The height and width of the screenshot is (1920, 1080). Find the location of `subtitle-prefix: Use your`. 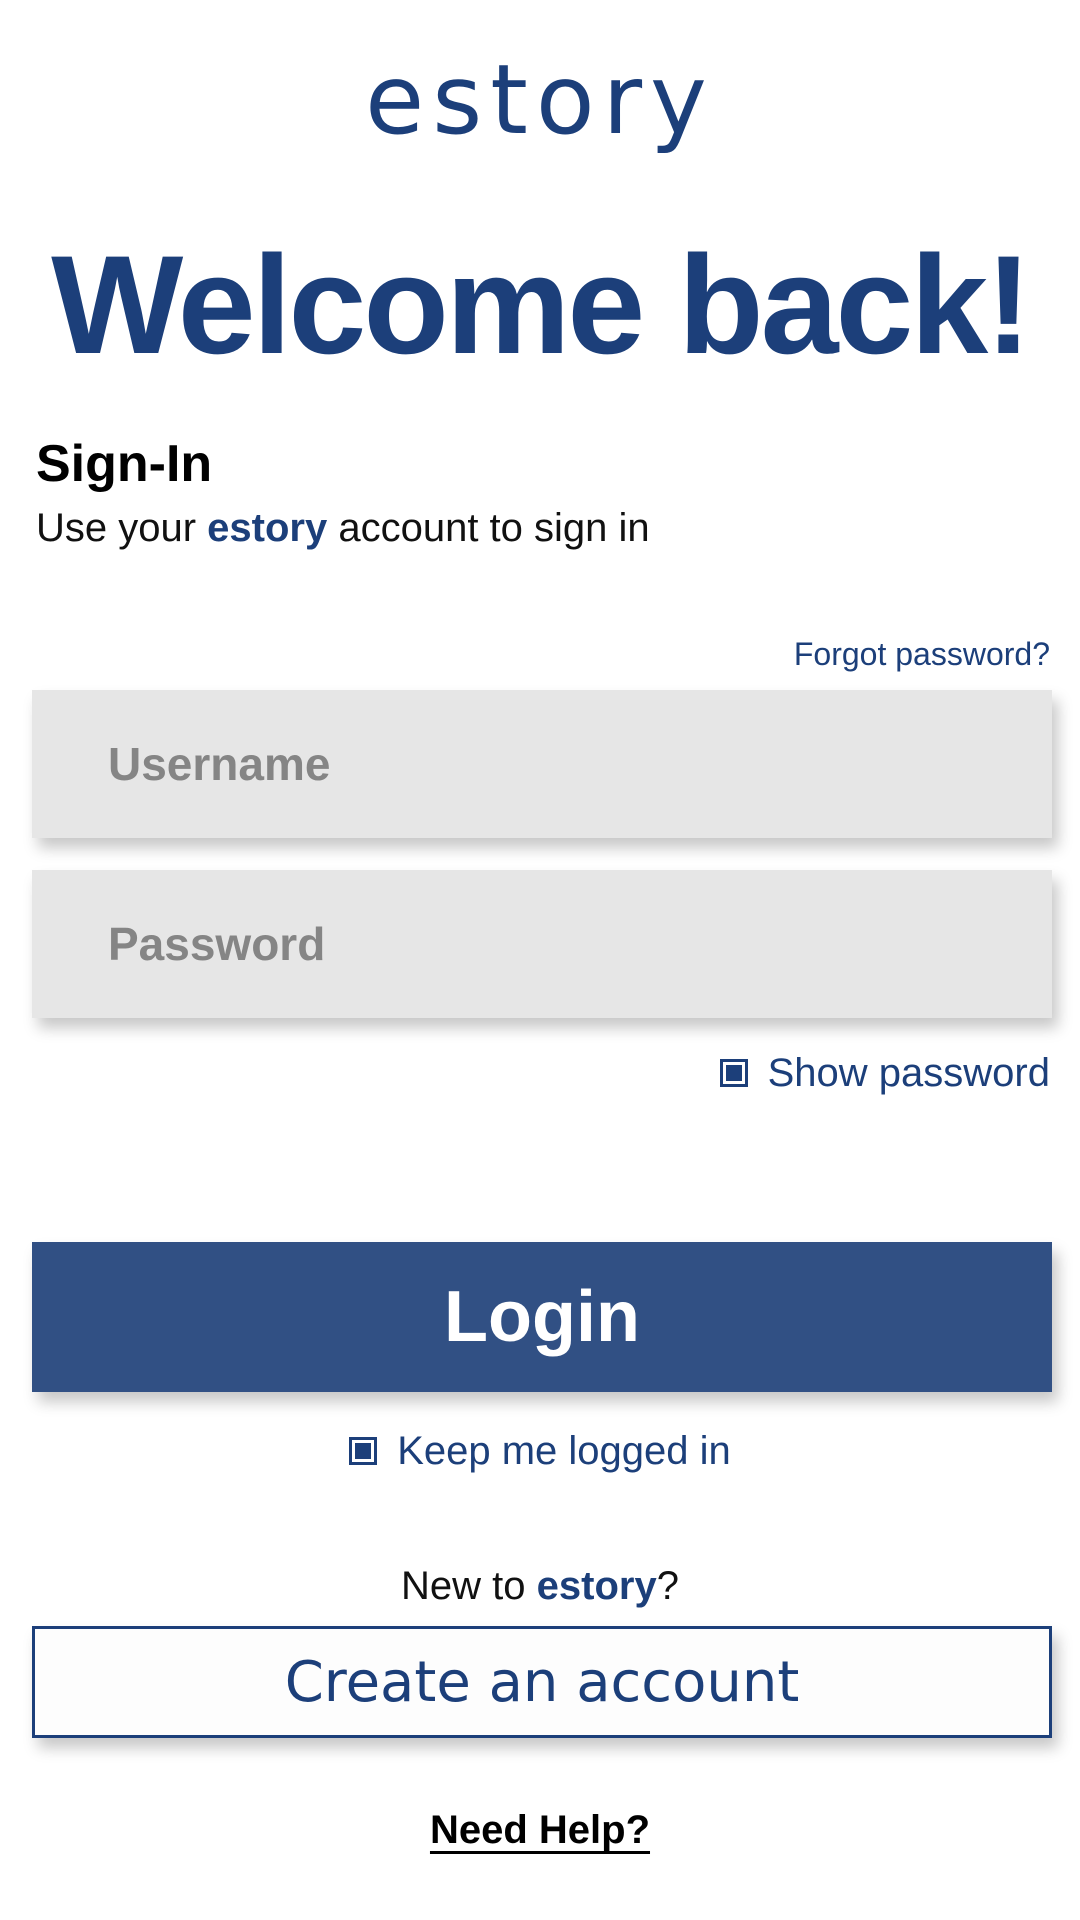

subtitle-prefix: Use your is located at coordinates (122, 528).